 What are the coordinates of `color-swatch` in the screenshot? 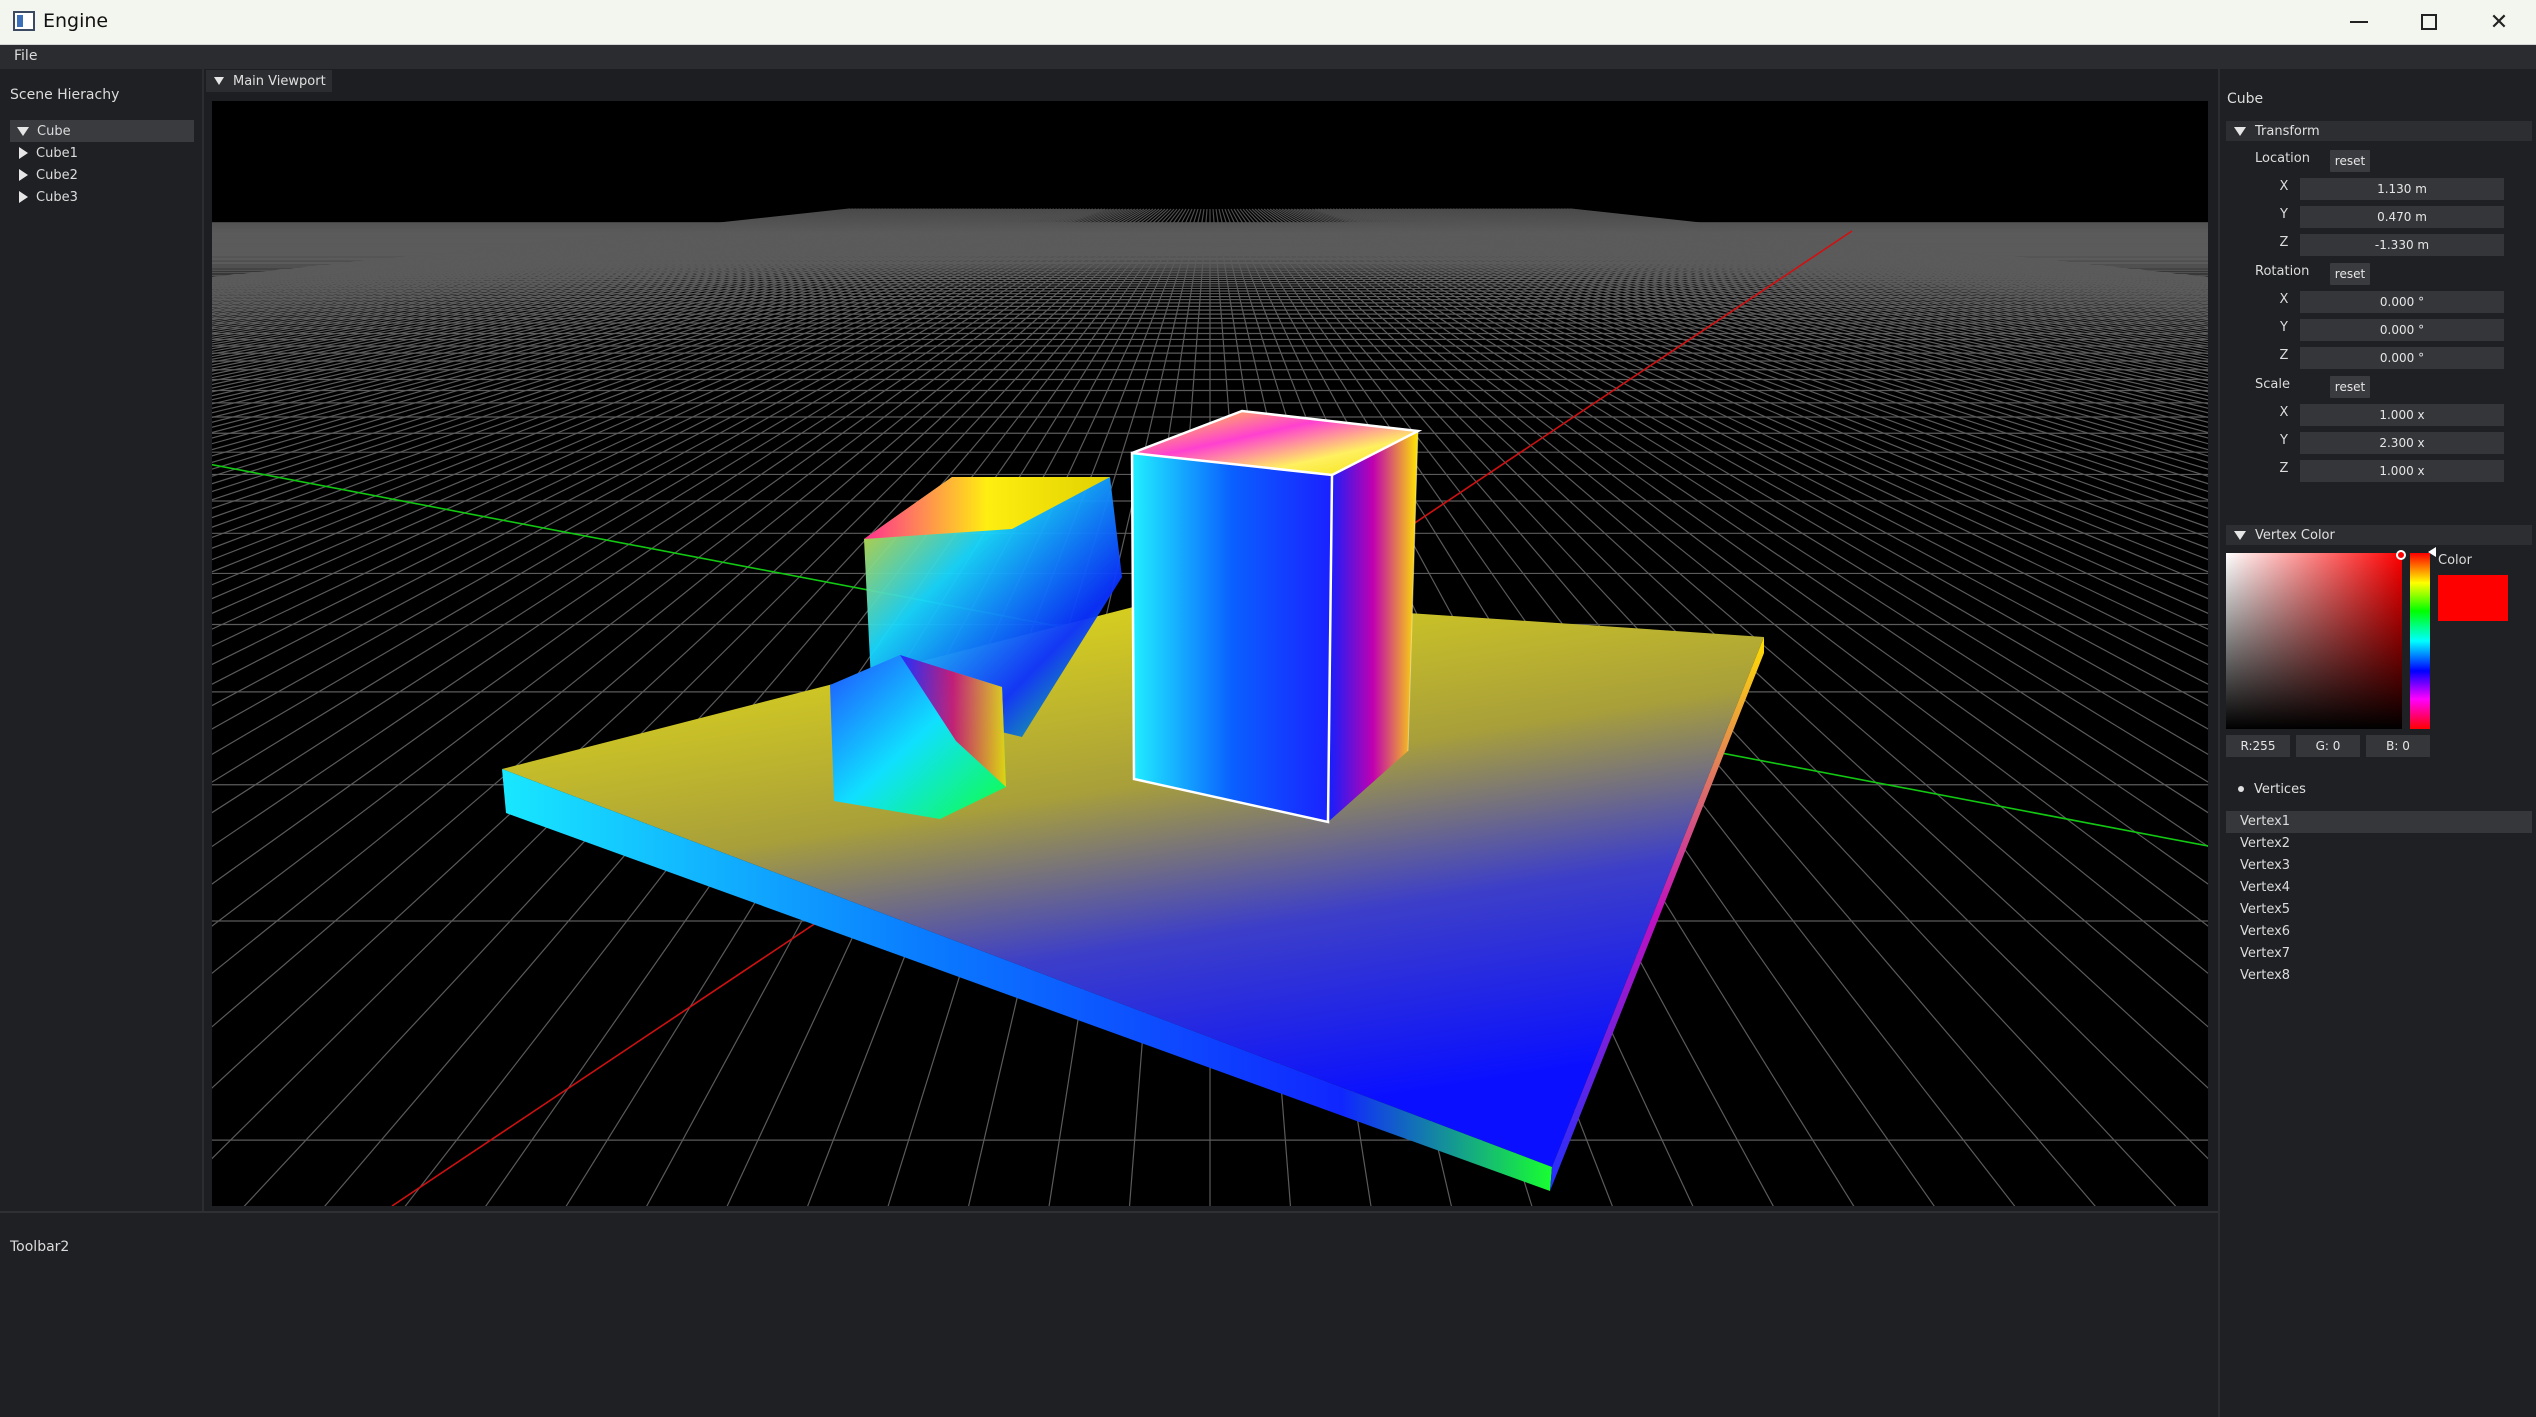 It's located at (2473, 598).